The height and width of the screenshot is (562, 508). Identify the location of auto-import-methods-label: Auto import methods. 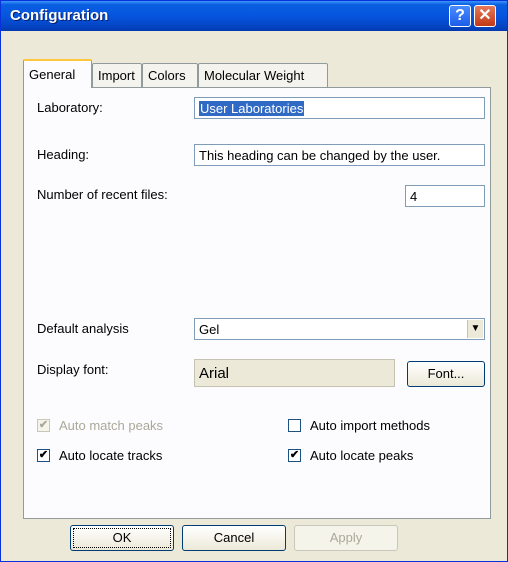
(370, 425).